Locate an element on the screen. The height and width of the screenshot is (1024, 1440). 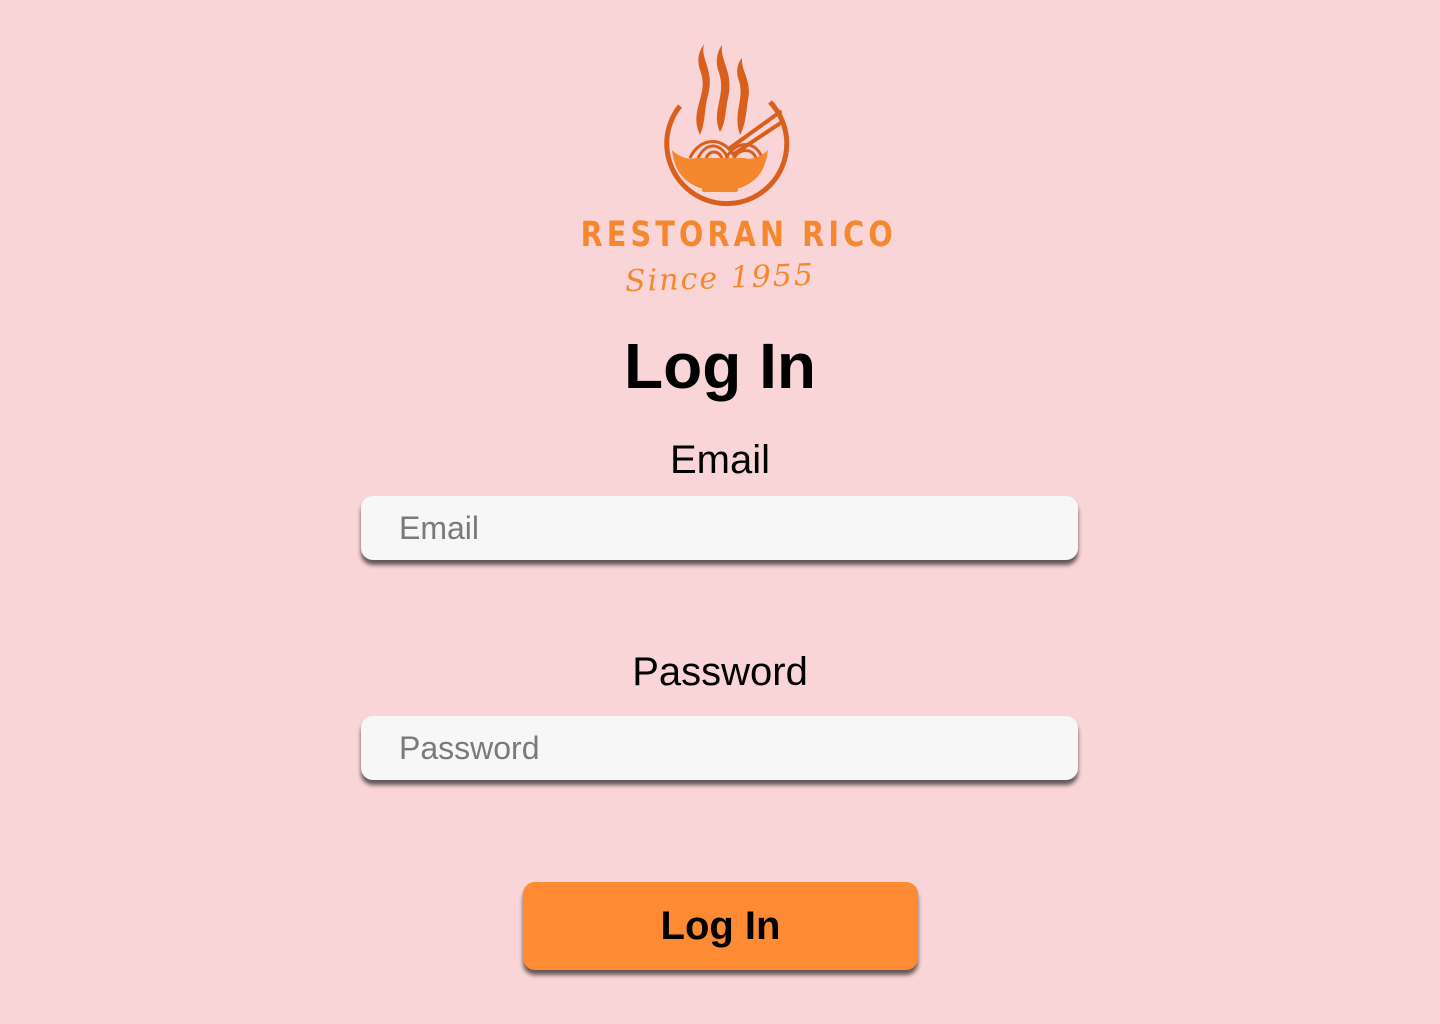
login-button: Log In is located at coordinates (720, 926).